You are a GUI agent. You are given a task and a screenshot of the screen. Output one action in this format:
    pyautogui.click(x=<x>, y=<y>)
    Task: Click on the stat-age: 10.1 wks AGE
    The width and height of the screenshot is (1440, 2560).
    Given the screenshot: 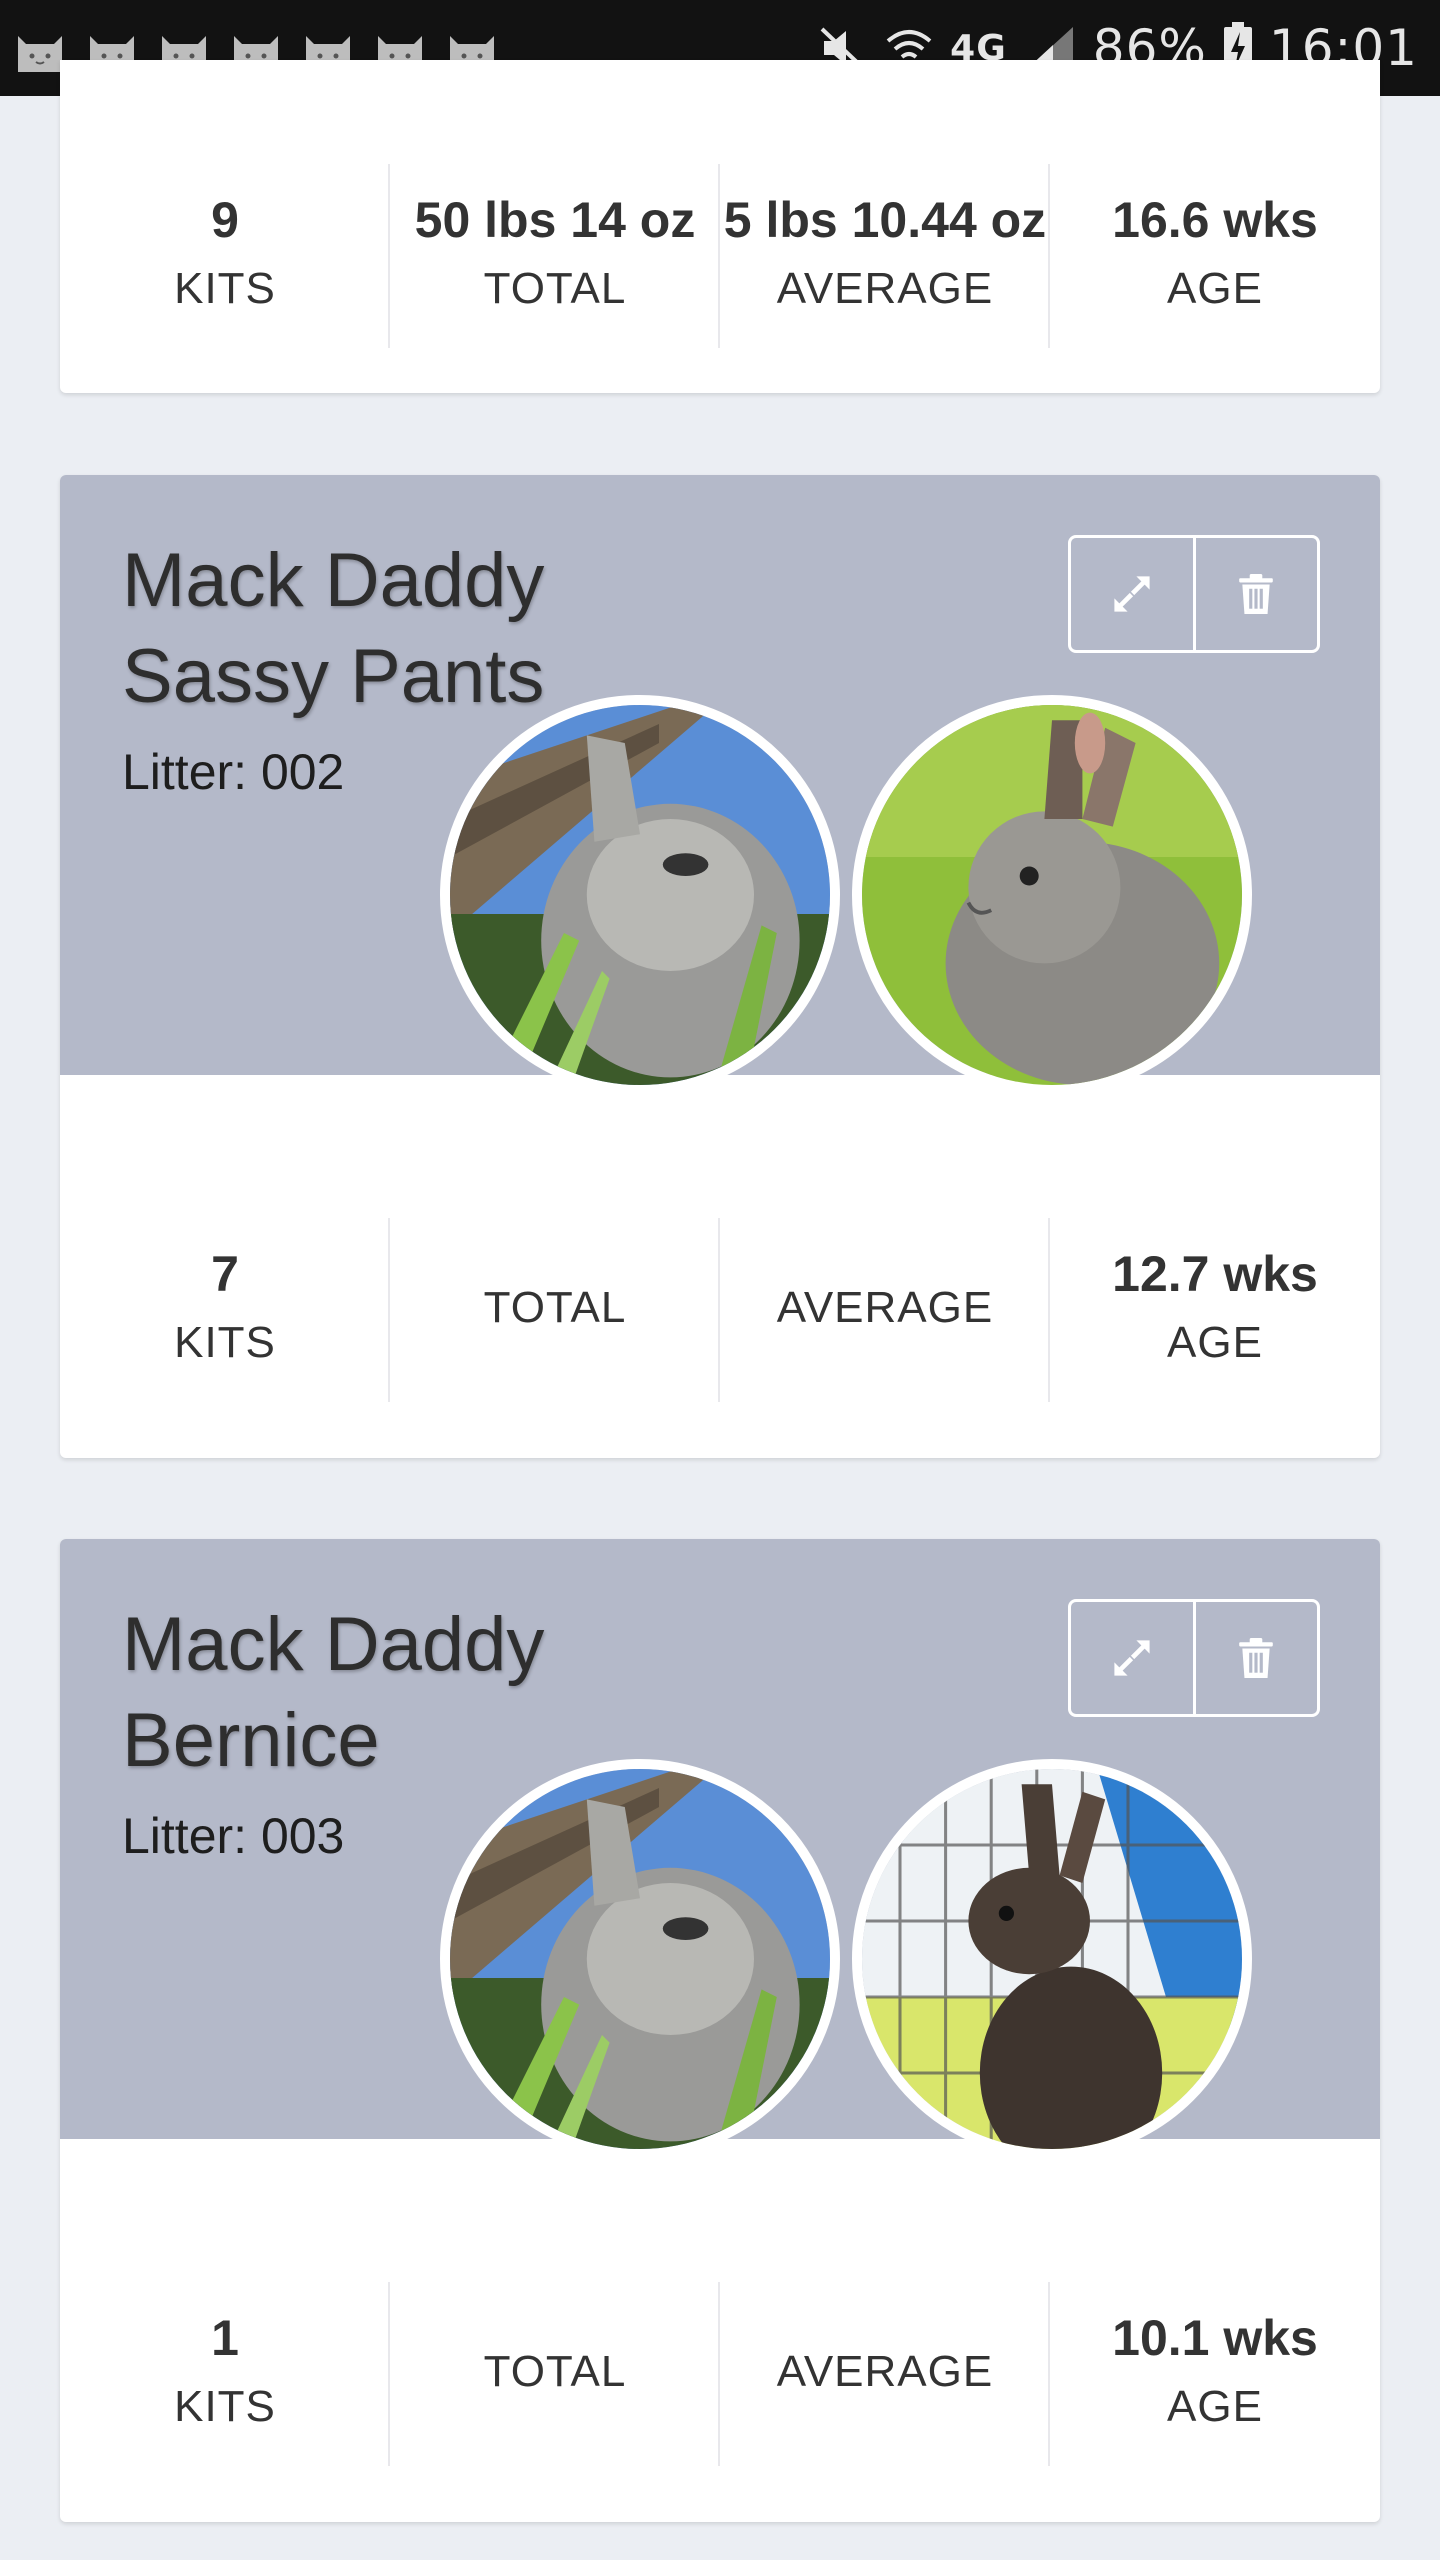 What is the action you would take?
    pyautogui.click(x=1215, y=2372)
    